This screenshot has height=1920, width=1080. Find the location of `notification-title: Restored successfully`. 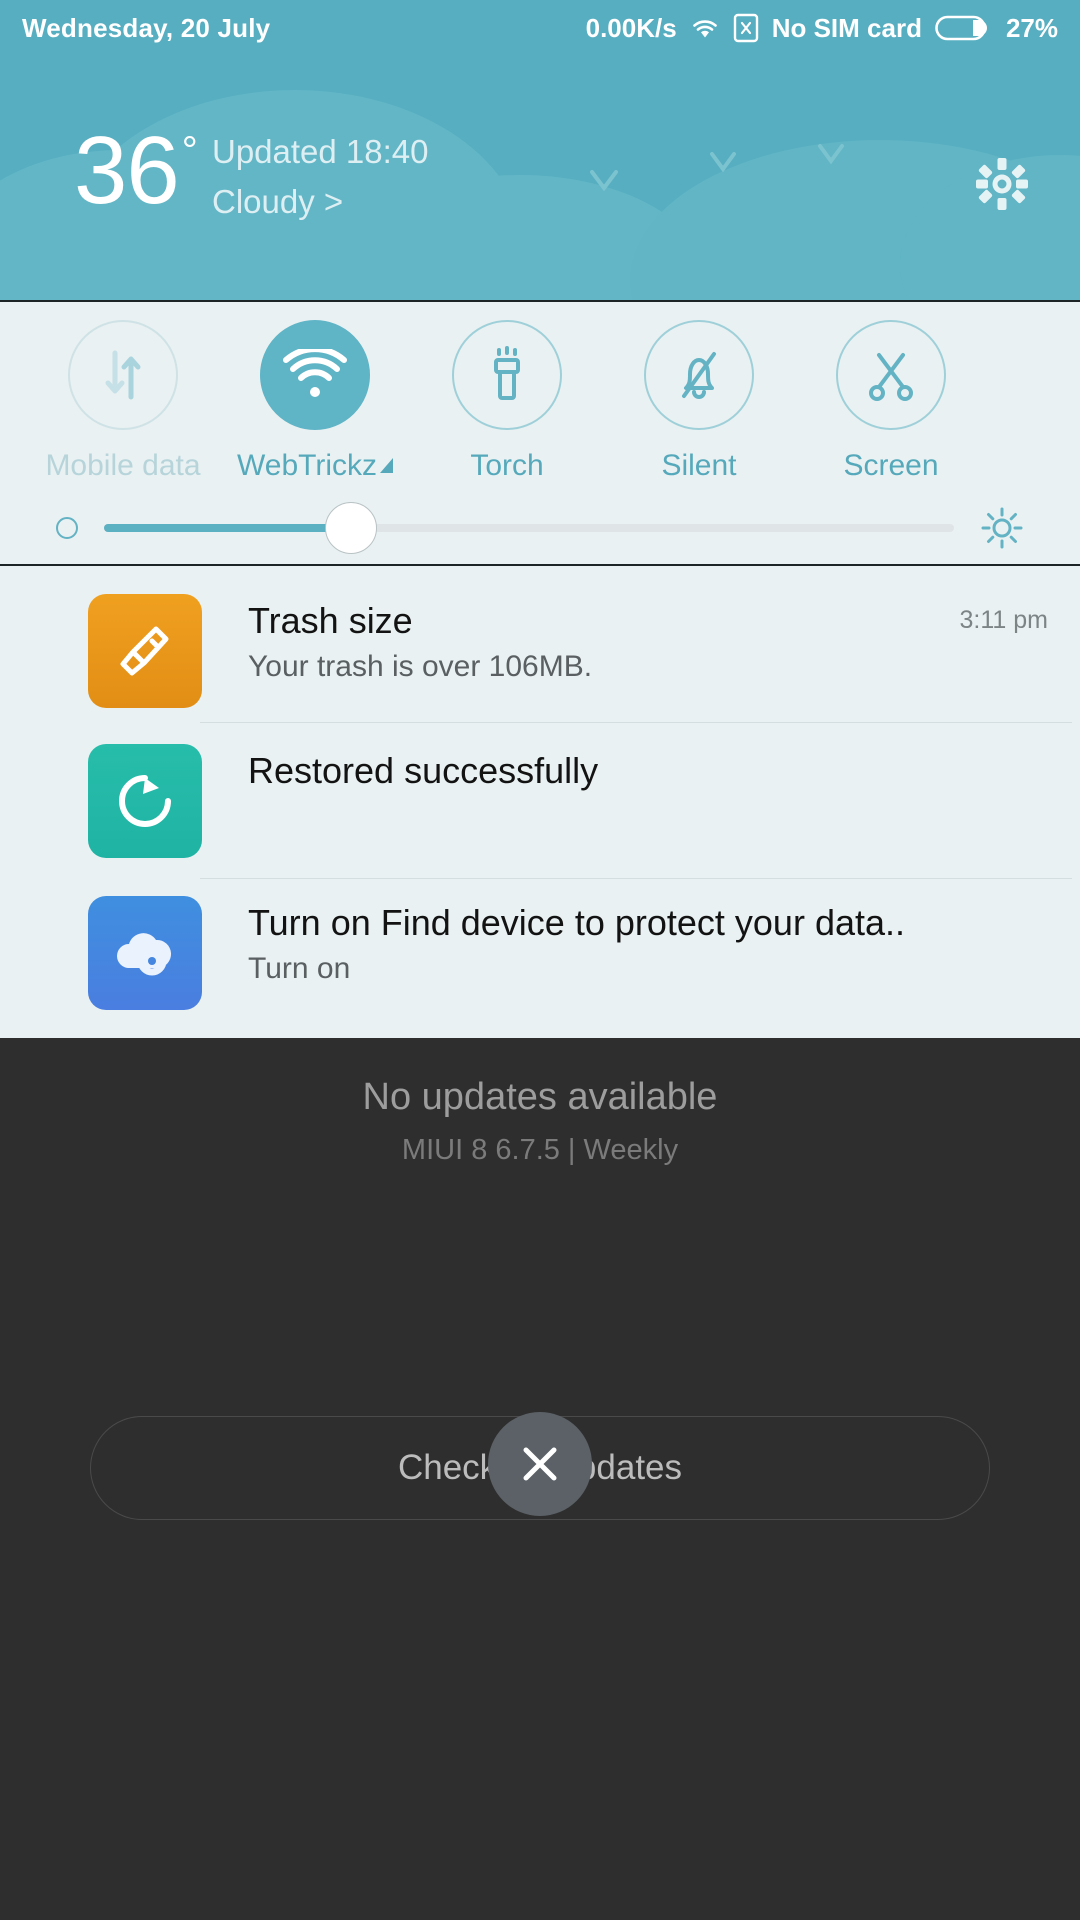

notification-title: Restored successfully is located at coordinates (423, 770).